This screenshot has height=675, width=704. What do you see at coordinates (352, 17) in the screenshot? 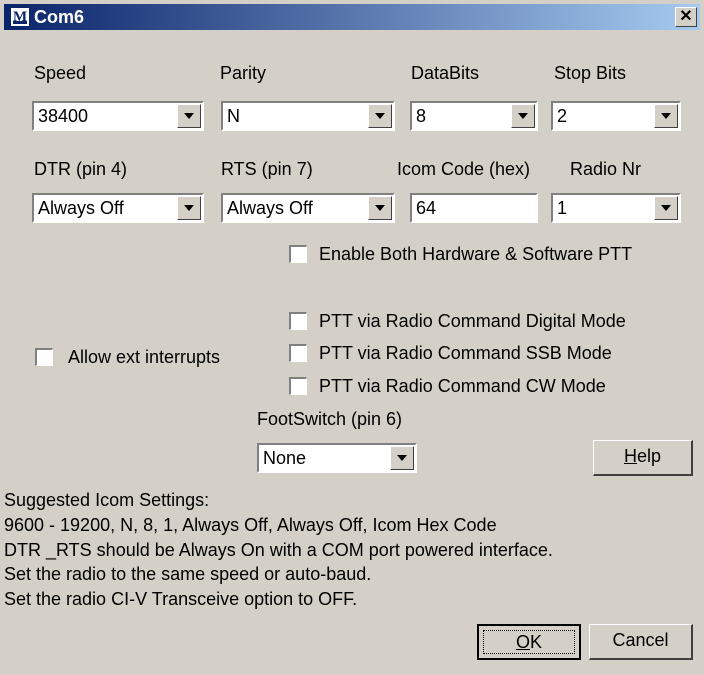
I see `title-bar: M Com6 ✕` at bounding box center [352, 17].